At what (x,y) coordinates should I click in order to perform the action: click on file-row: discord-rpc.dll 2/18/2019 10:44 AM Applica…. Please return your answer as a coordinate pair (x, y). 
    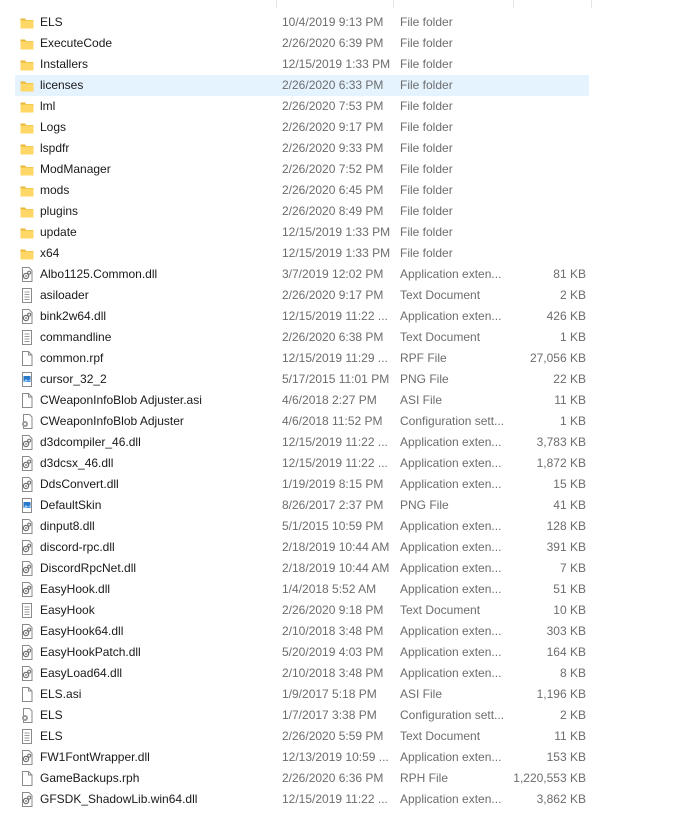
    Looking at the image, I should click on (348, 547).